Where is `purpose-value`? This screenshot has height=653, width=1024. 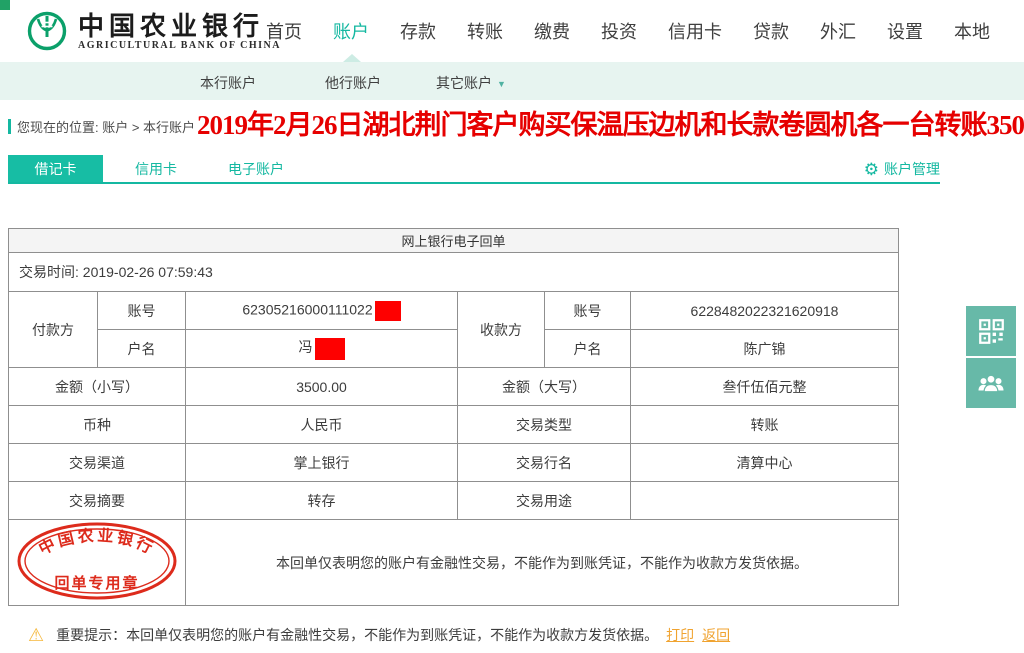 purpose-value is located at coordinates (764, 500).